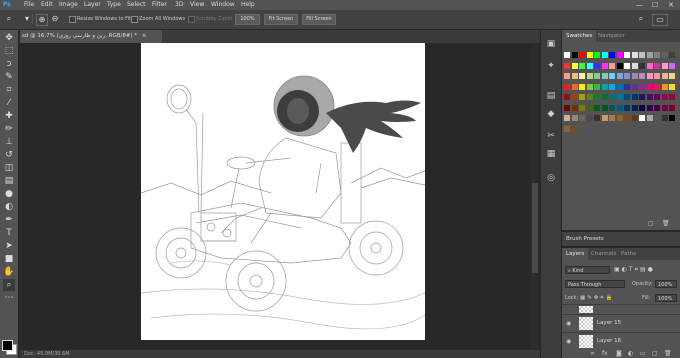  Describe the element at coordinates (42, 20) in the screenshot. I see `zoom-in-icon: ⊕` at that location.